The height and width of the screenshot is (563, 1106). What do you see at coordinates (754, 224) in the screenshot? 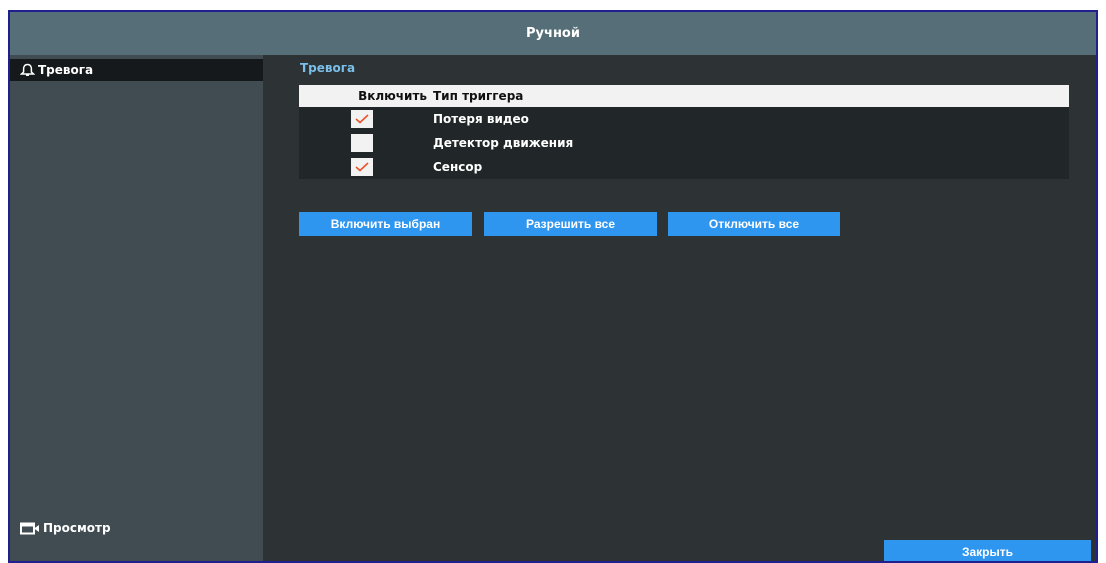
I see `disable-all-button: Отключить все` at bounding box center [754, 224].